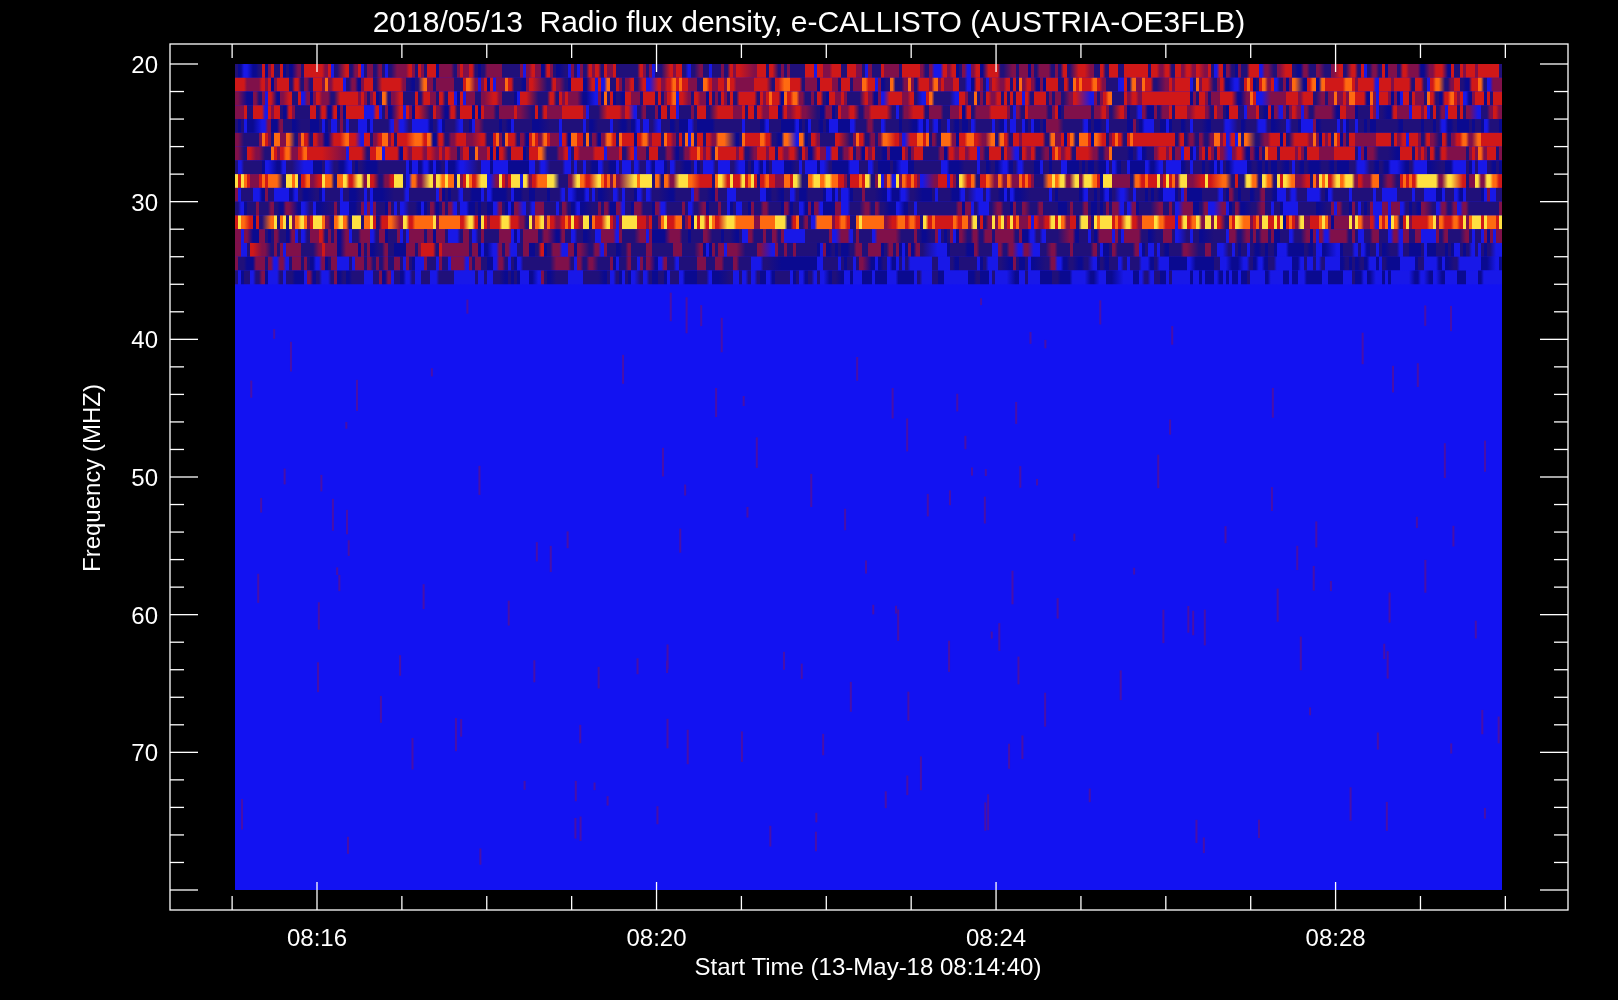 Image resolution: width=1618 pixels, height=1000 pixels. I want to click on tick-label: 50, so click(144, 477).